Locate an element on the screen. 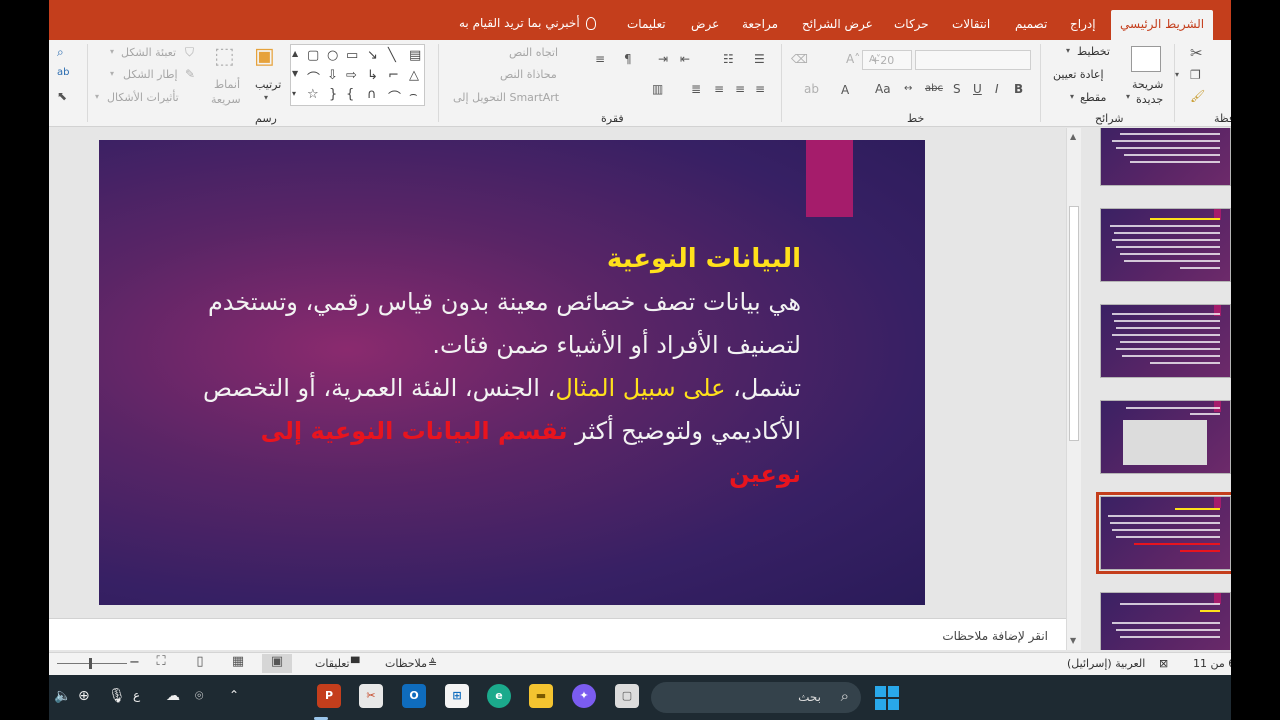 The height and width of the screenshot is (720, 1280). elbow-connector-icon: ⌐ is located at coordinates (393, 75).